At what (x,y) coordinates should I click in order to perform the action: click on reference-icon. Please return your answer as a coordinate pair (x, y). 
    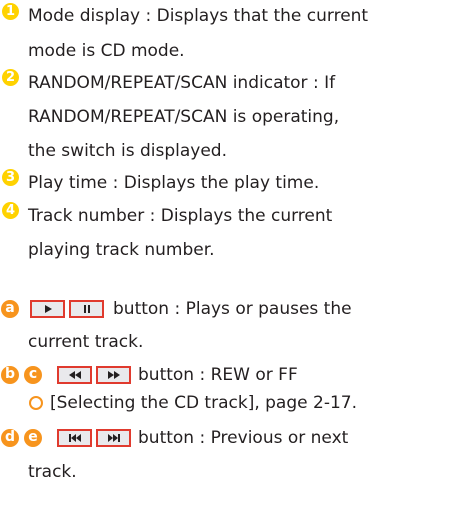
    Looking at the image, I should click on (36, 403).